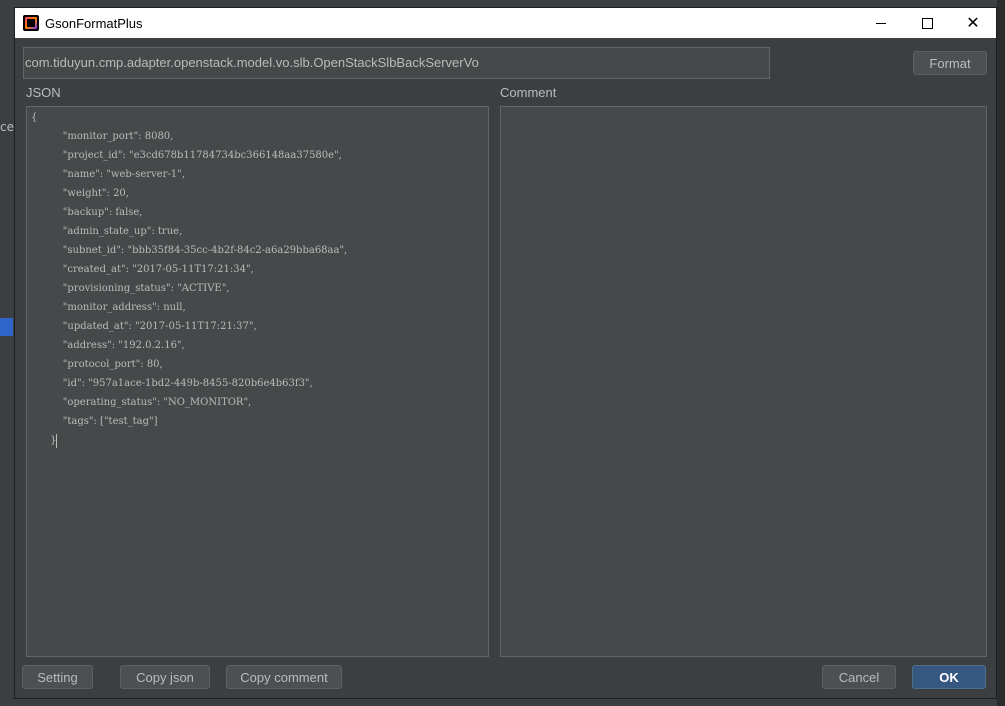 The height and width of the screenshot is (706, 1005). What do you see at coordinates (859, 677) in the screenshot?
I see `cancel-button: Cancel` at bounding box center [859, 677].